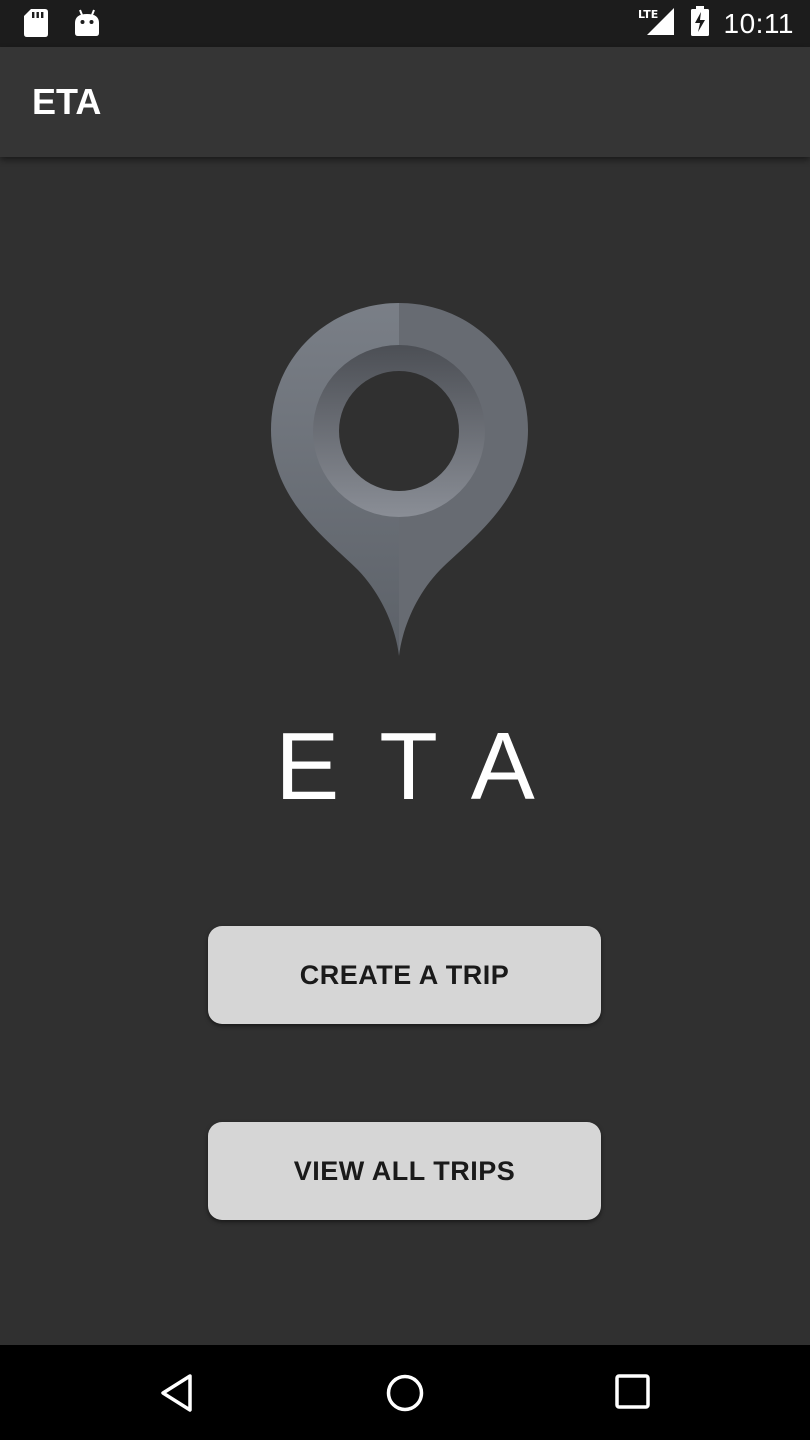 The width and height of the screenshot is (810, 1440). Describe the element at coordinates (400, 482) in the screenshot. I see `location-pin-icon` at that location.